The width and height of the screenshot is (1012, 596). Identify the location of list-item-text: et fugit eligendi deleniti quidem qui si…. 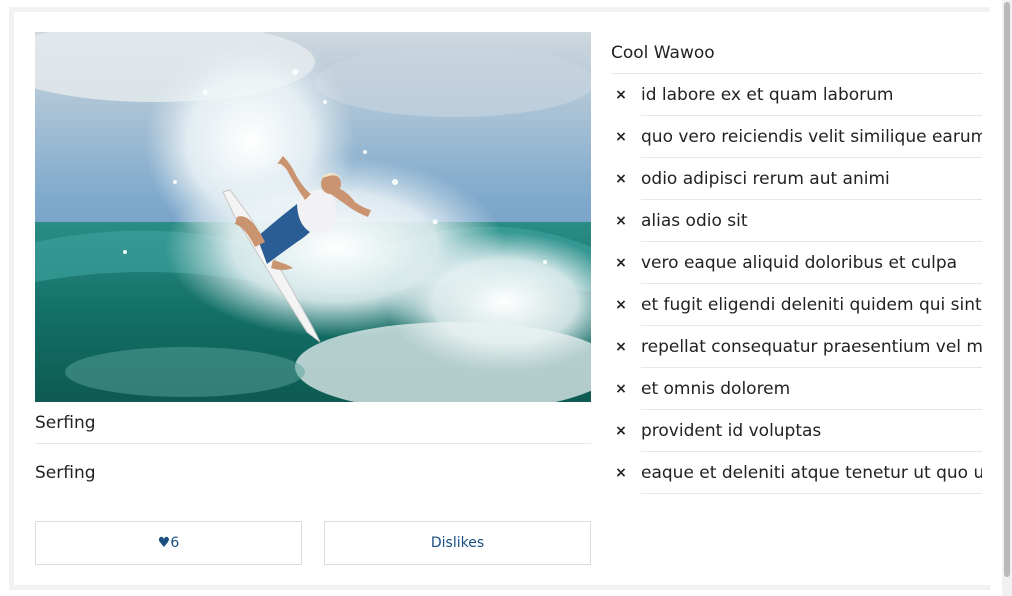
(811, 305).